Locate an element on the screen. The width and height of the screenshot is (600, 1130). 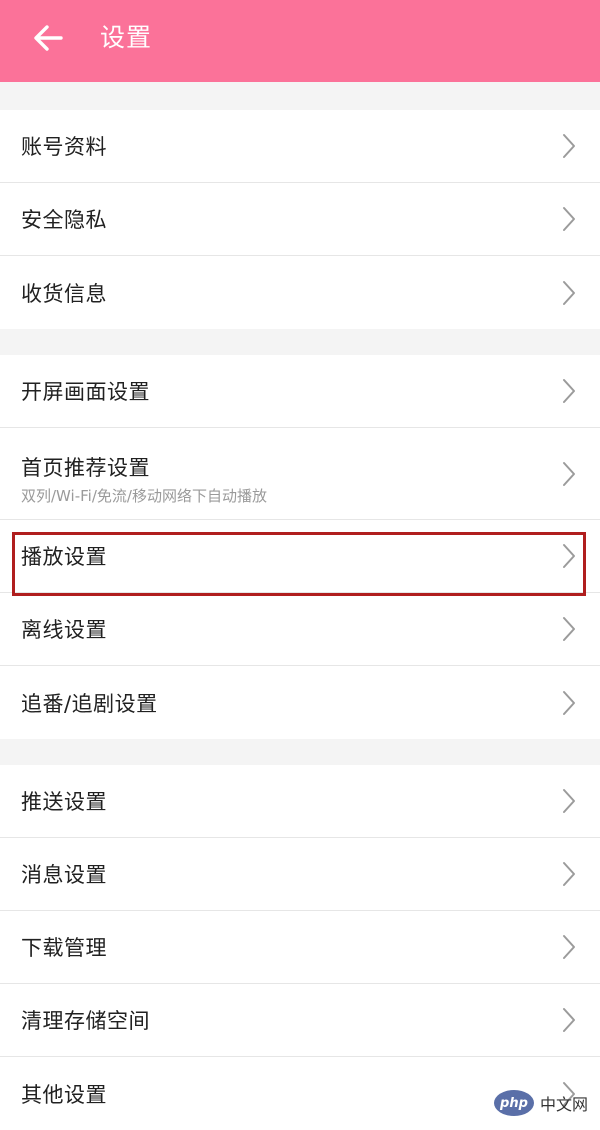
settings-item-label: 首页推荐设置 is located at coordinates (85, 468).